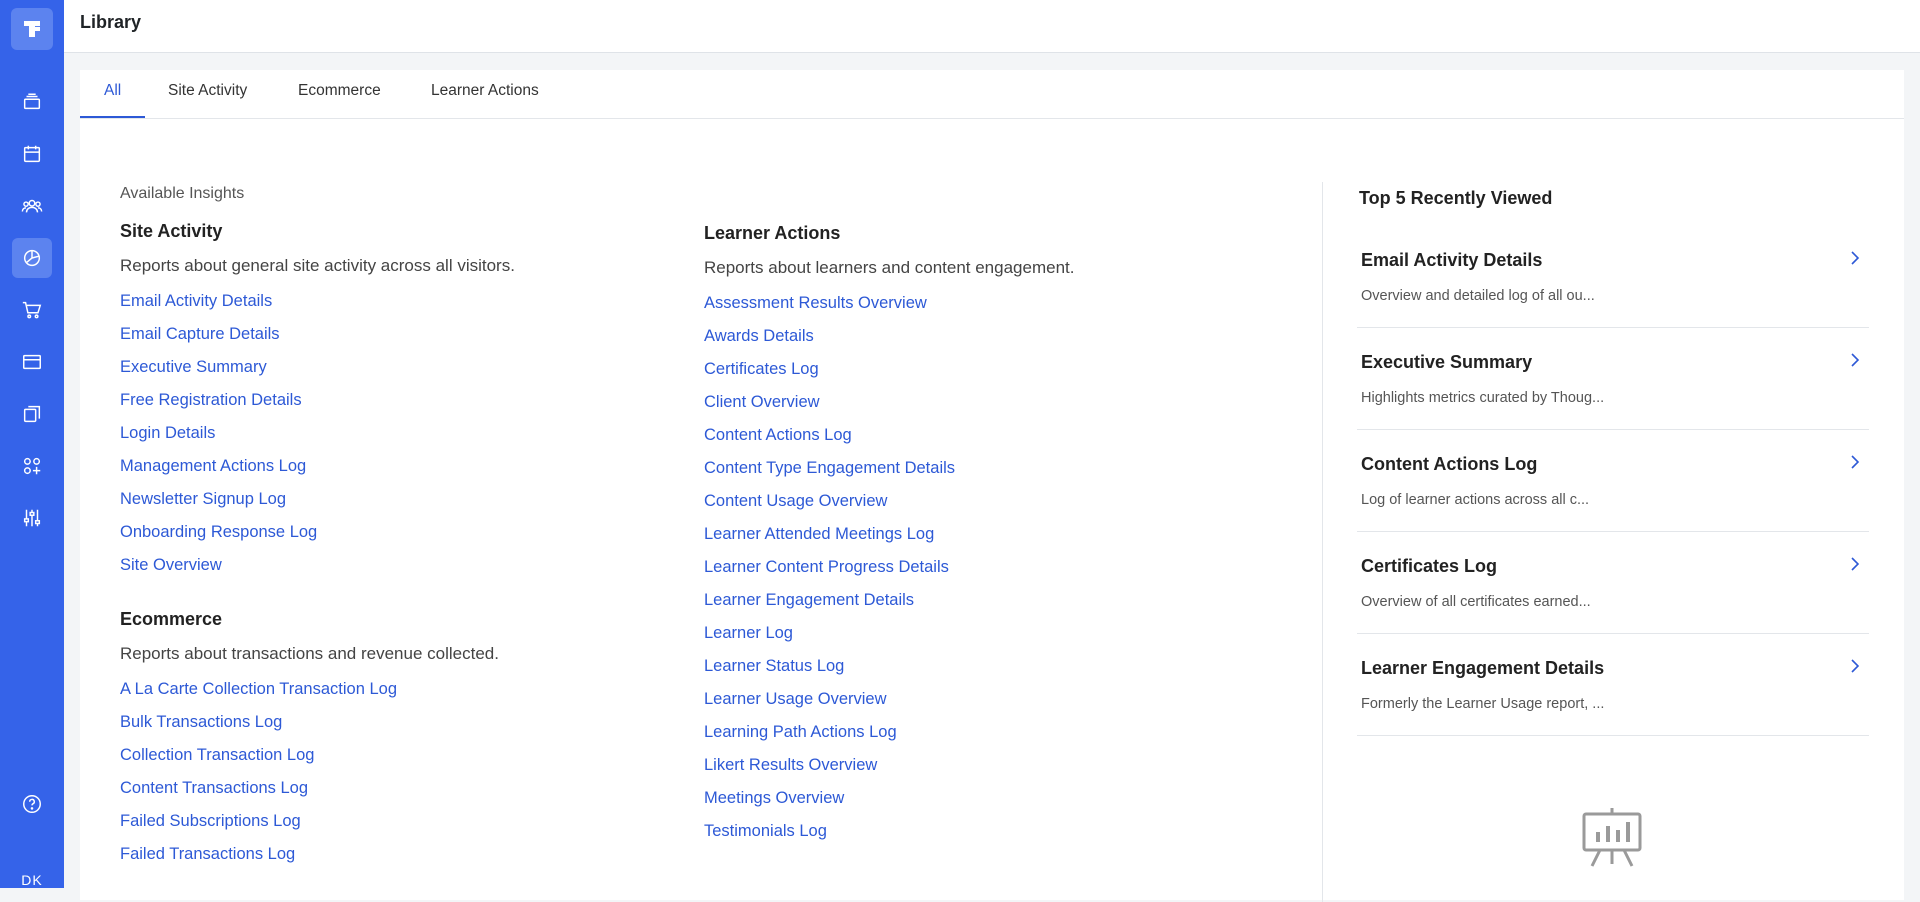 Image resolution: width=1920 pixels, height=902 pixels. Describe the element at coordinates (984, 308) in the screenshot. I see `report-link: Assessment Results Overview` at that location.